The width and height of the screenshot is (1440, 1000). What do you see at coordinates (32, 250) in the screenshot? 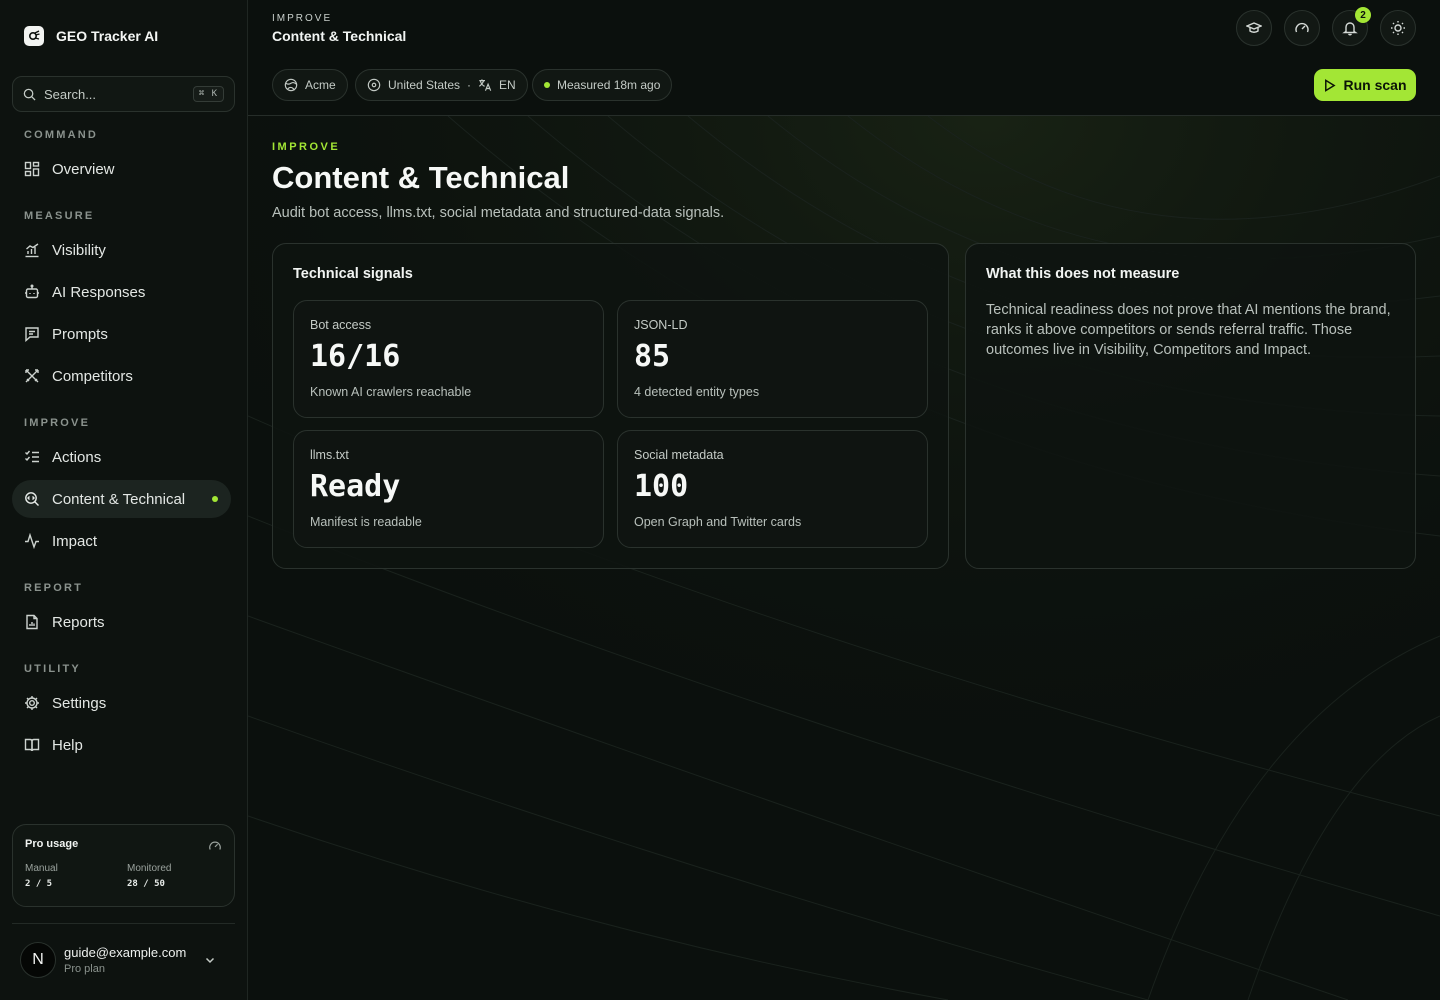
I see `chart-icon` at bounding box center [32, 250].